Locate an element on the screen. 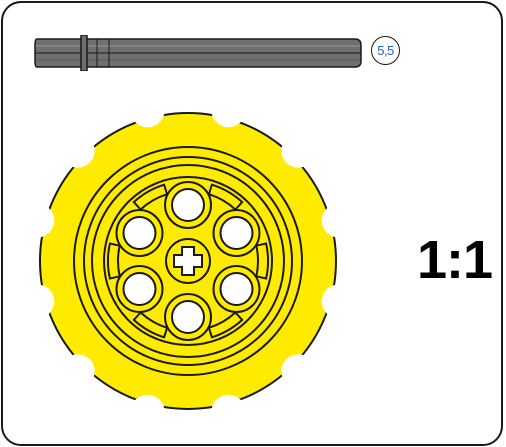 Image resolution: width=506 pixels, height=447 pixels. axle-length-badge: 5,5 is located at coordinates (385, 50).